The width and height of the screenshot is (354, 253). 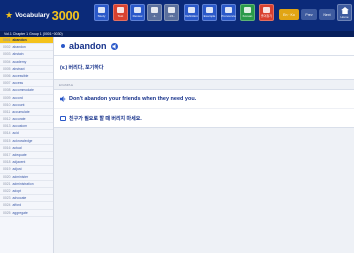 I want to click on meaning-panel: (v.) 버리다, 포기하다, so click(x=204, y=68).